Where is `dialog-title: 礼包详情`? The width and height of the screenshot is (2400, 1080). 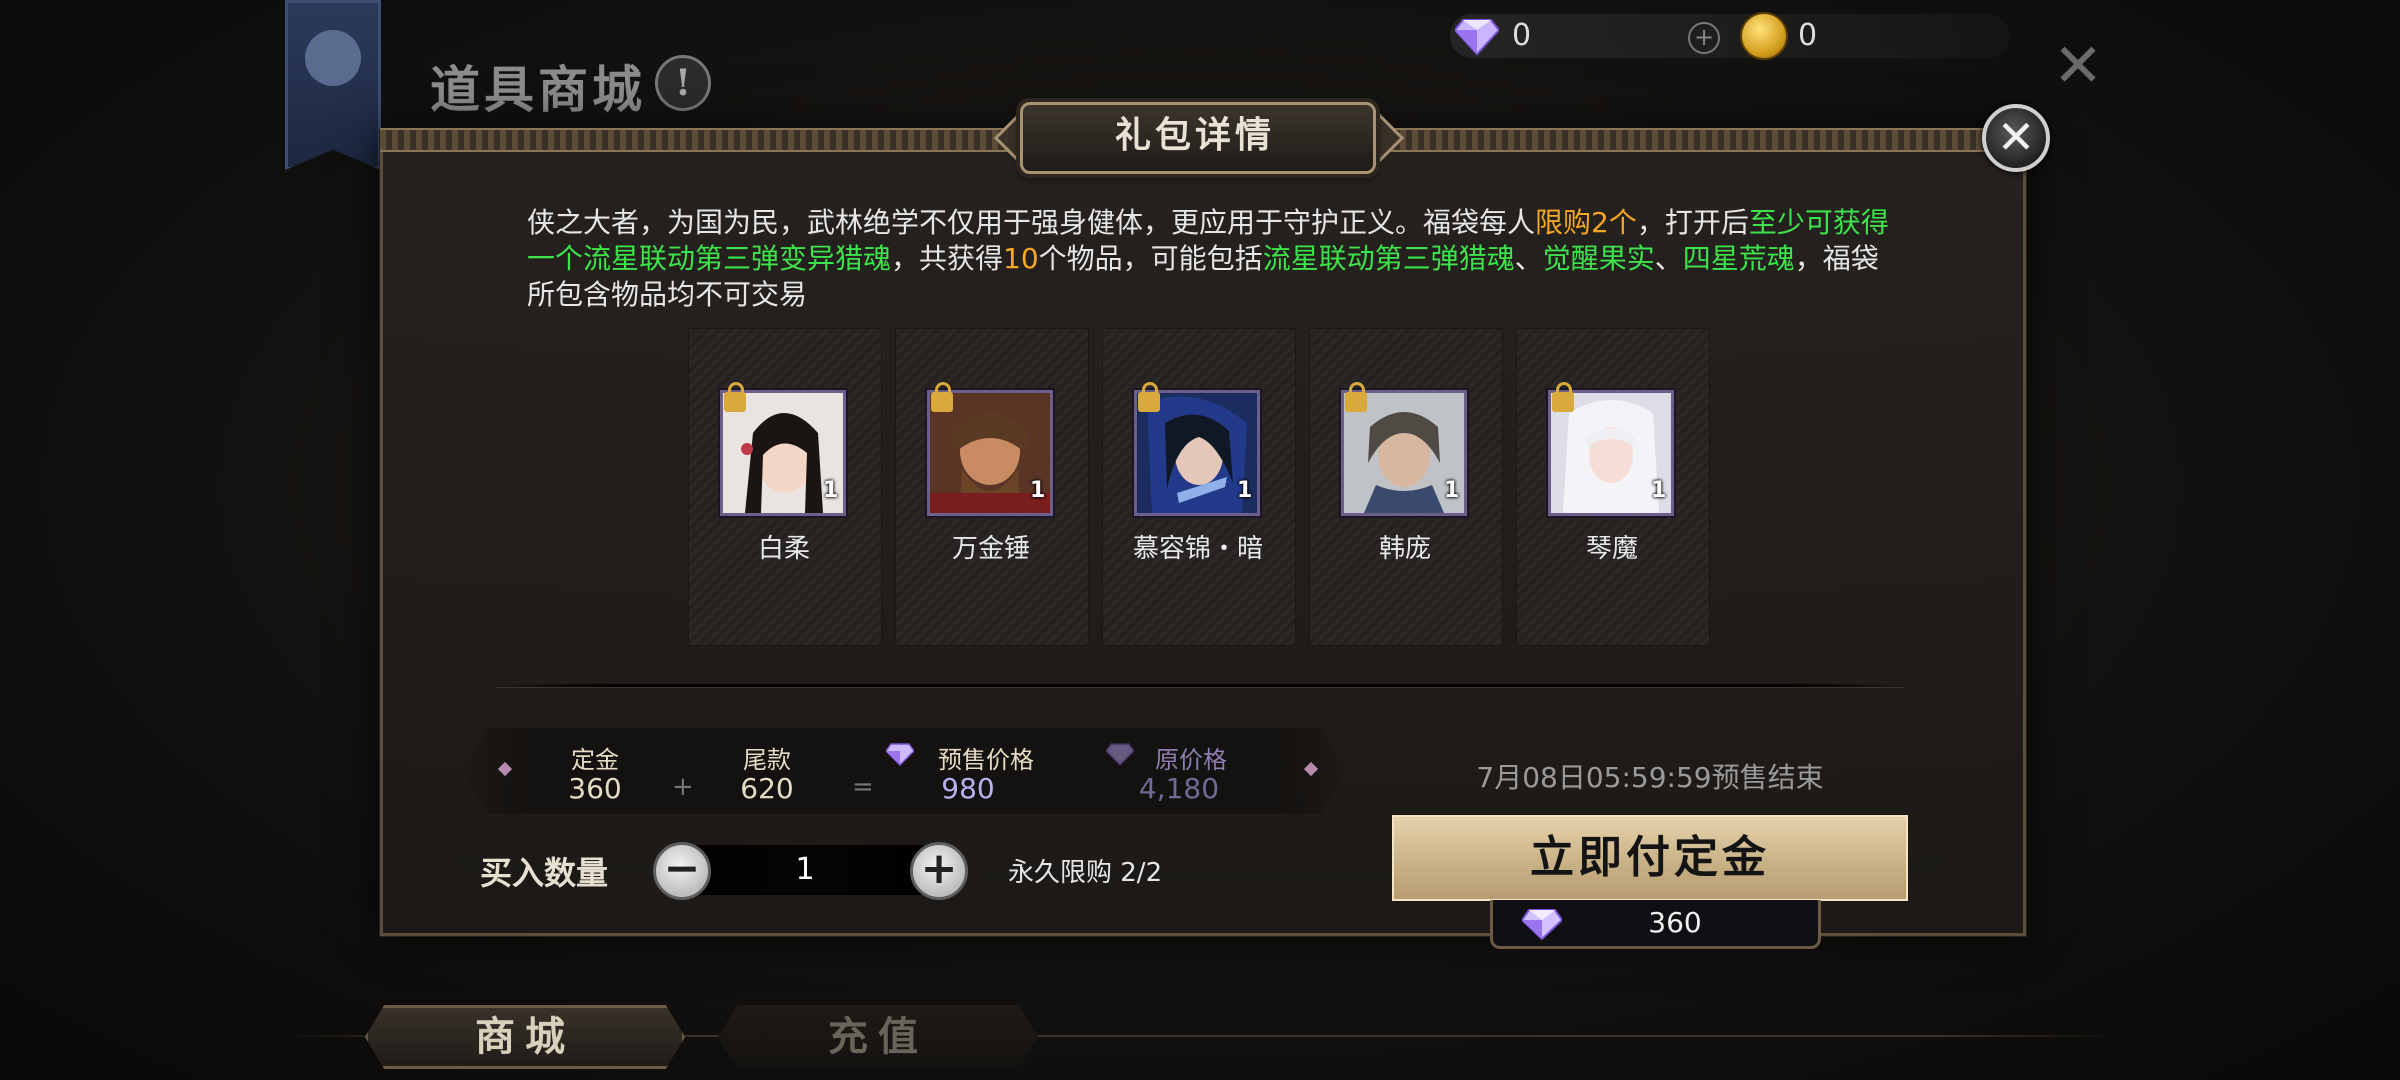
dialog-title: 礼包详情 is located at coordinates (1194, 135).